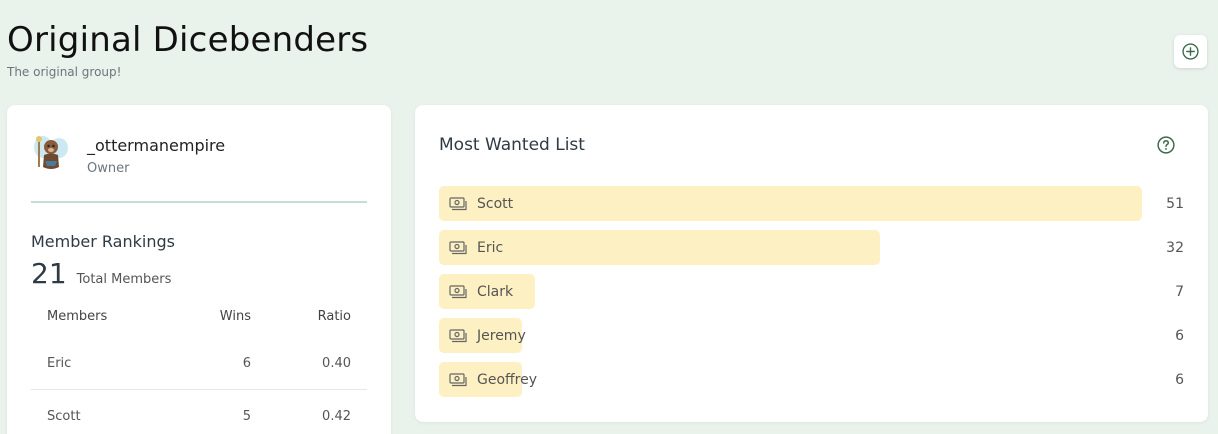 The image size is (1218, 434). What do you see at coordinates (156, 145) in the screenshot?
I see `owner-name: _ottermanempire` at bounding box center [156, 145].